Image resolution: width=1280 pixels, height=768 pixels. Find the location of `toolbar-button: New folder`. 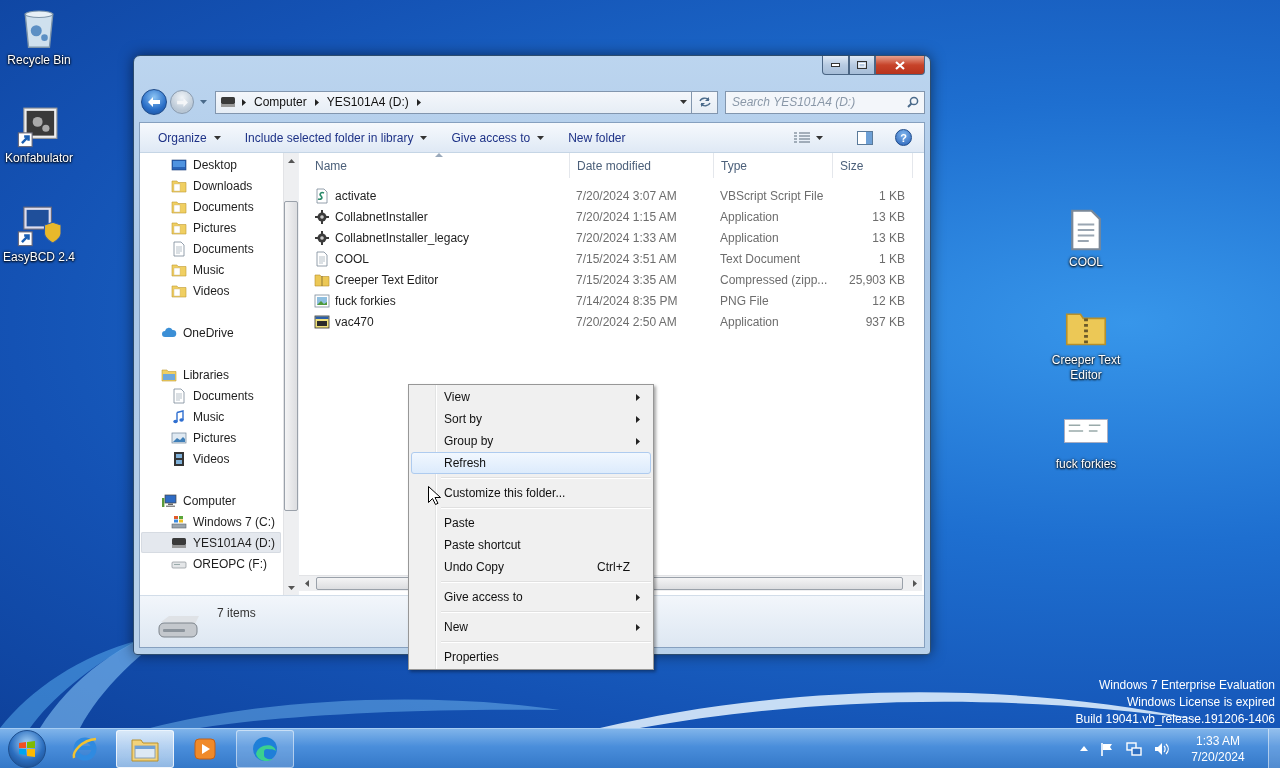

toolbar-button: New folder is located at coordinates (597, 137).